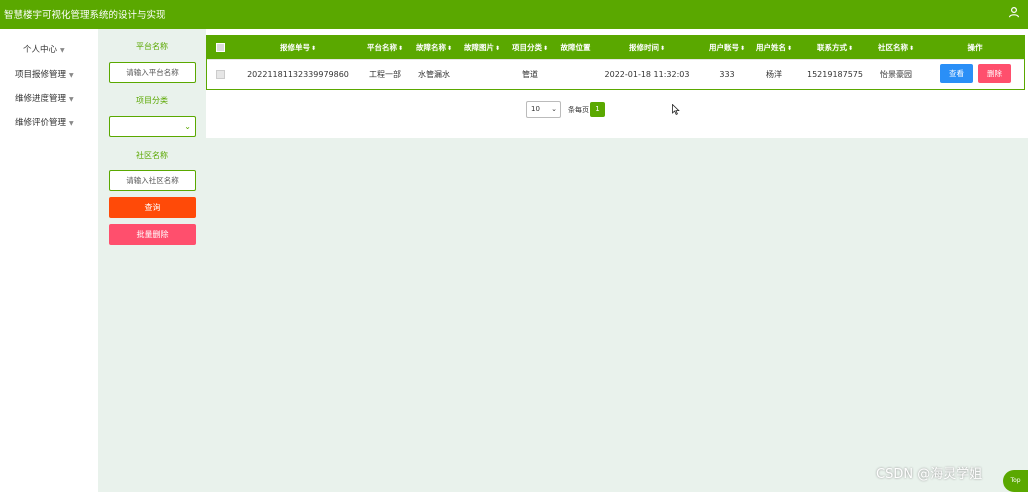 The height and width of the screenshot is (492, 1028). What do you see at coordinates (298, 47) in the screenshot?
I see `column-header: 报修单号⬍` at bounding box center [298, 47].